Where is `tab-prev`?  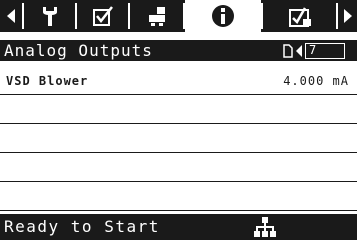
tab-prev is located at coordinates (11, 16).